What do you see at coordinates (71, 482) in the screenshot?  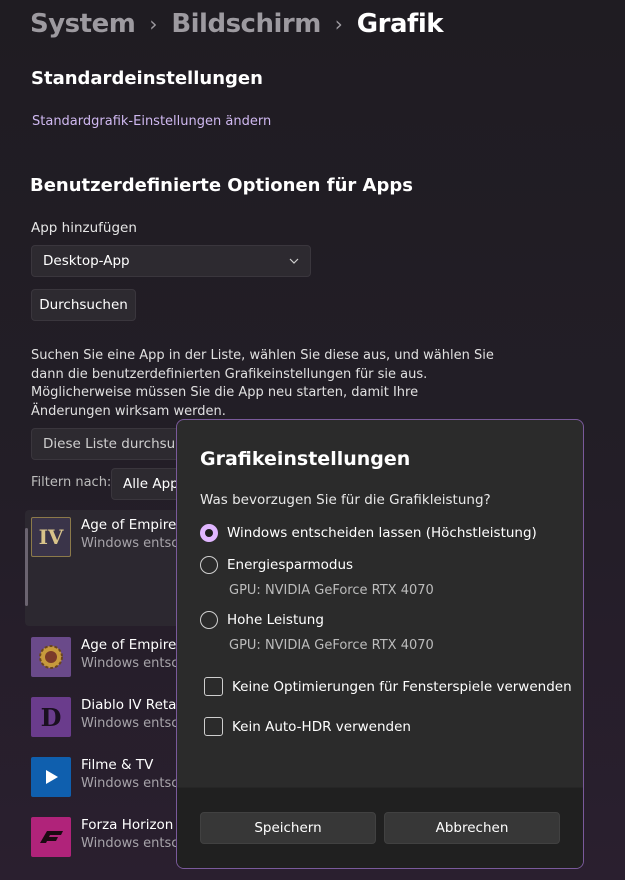 I see `filter-label: Filtern nach:` at bounding box center [71, 482].